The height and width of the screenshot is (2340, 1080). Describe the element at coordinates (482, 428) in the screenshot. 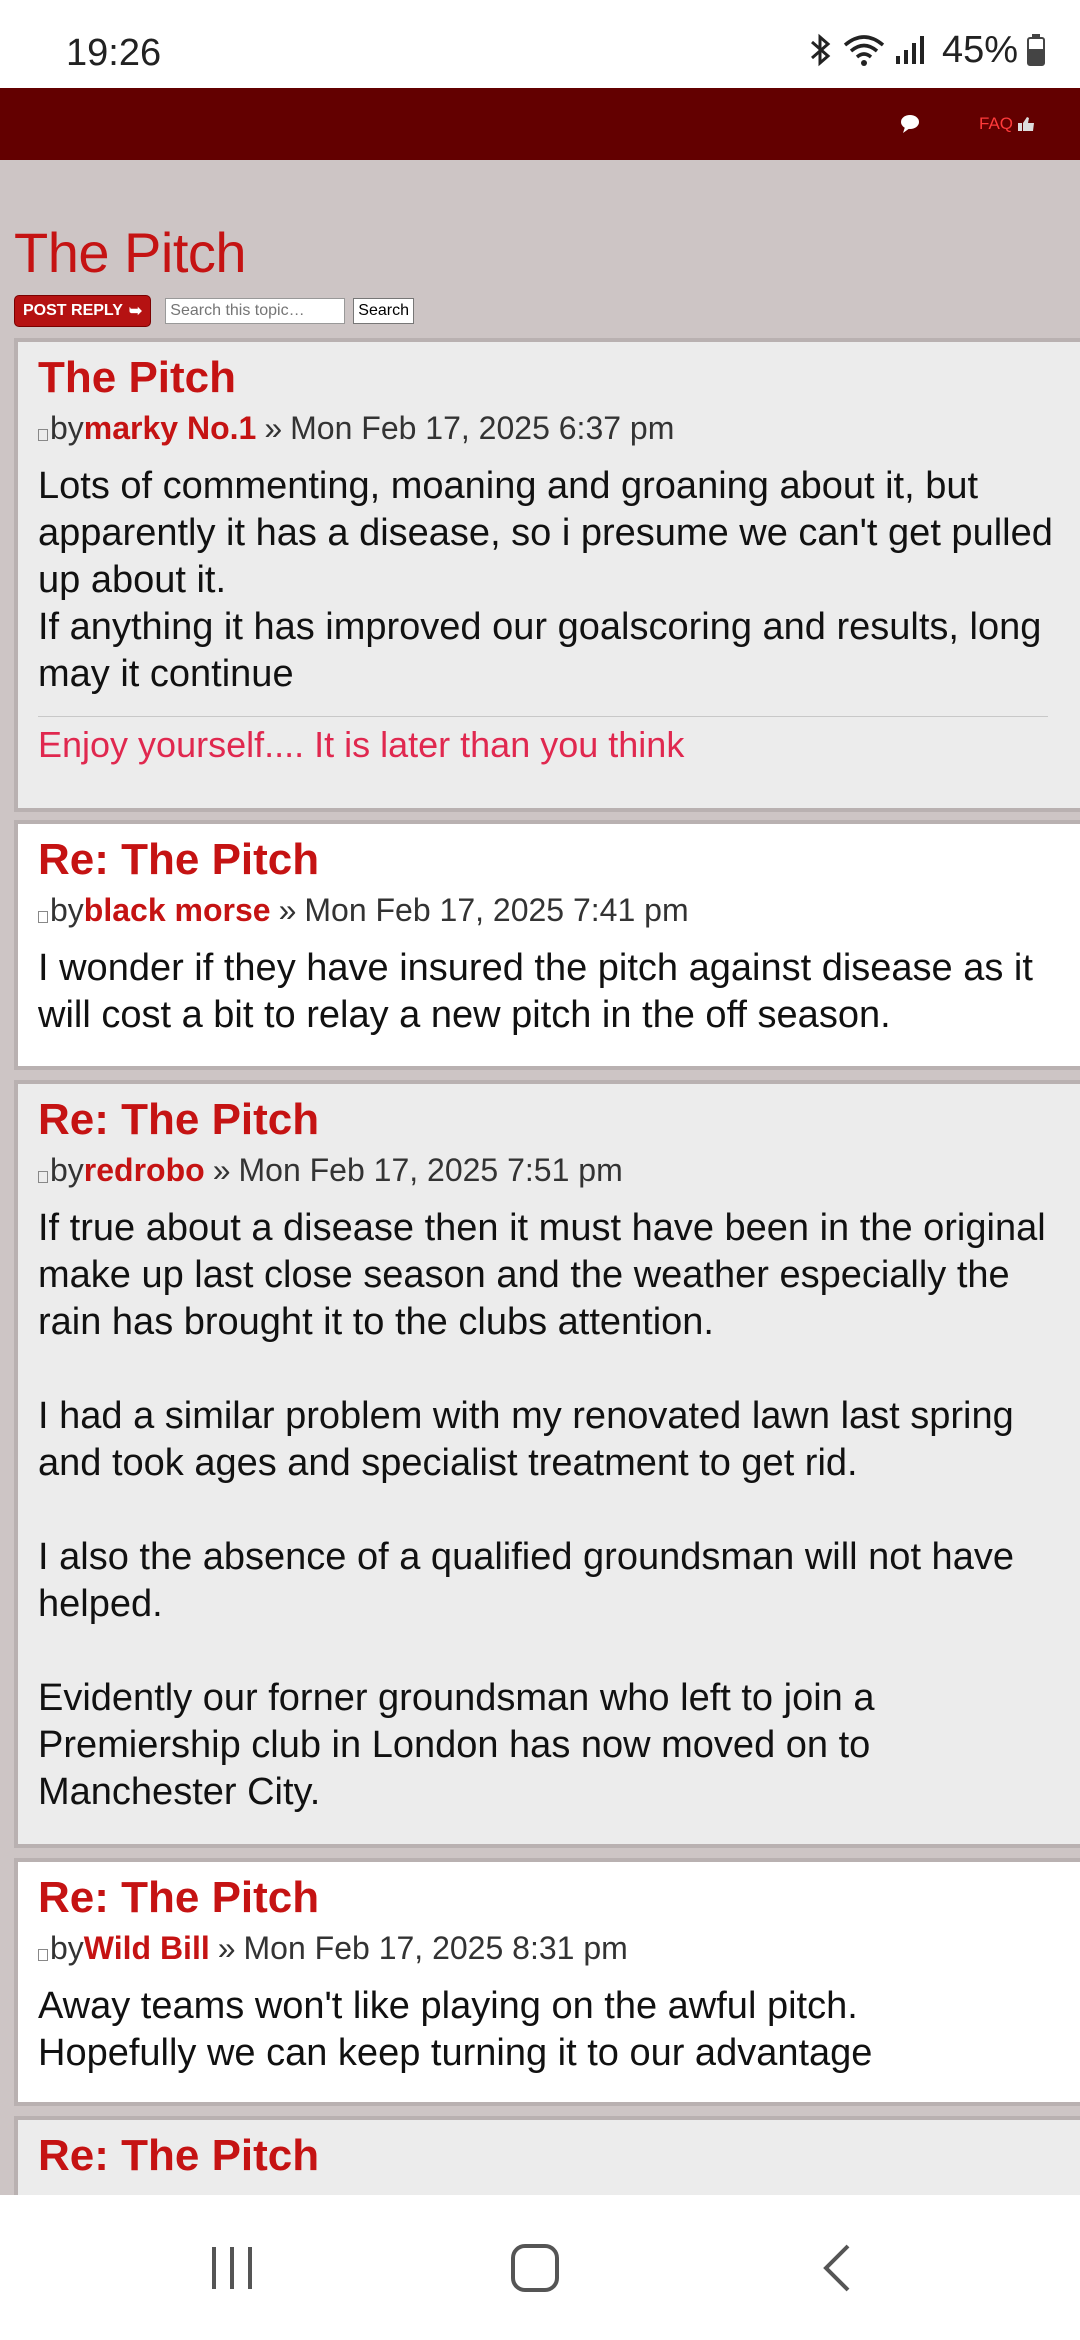

I see `post-date: Mon Feb 17, 2025 6:37 pm` at that location.